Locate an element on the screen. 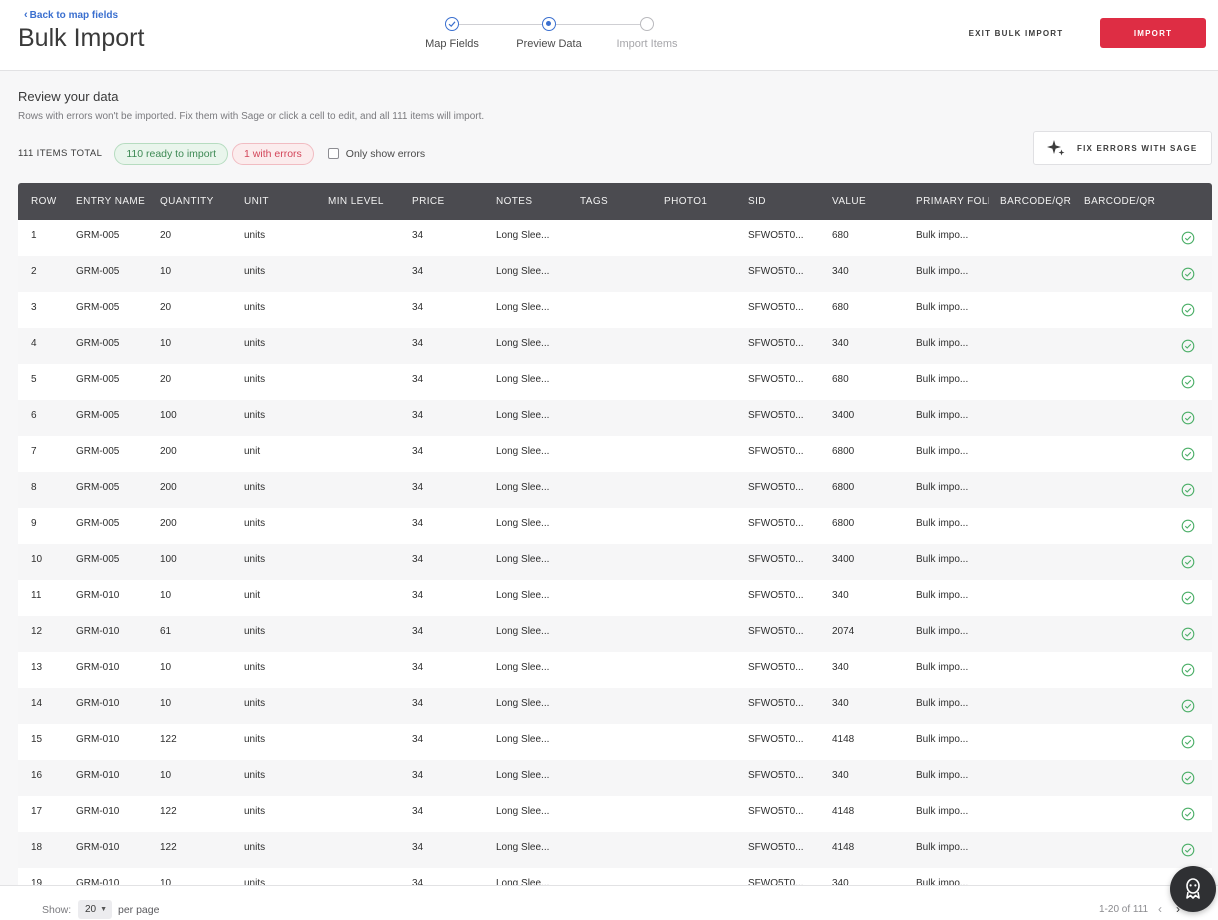 The image size is (1218, 920). table-cell: 4148 is located at coordinates (872, 812).